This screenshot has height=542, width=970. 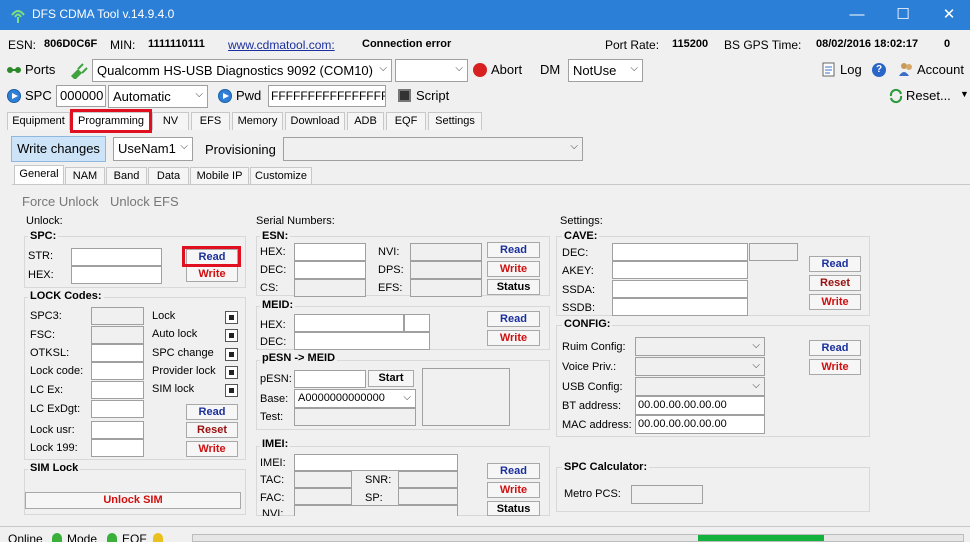 What do you see at coordinates (835, 264) in the screenshot?
I see `cave-read-button: Read` at bounding box center [835, 264].